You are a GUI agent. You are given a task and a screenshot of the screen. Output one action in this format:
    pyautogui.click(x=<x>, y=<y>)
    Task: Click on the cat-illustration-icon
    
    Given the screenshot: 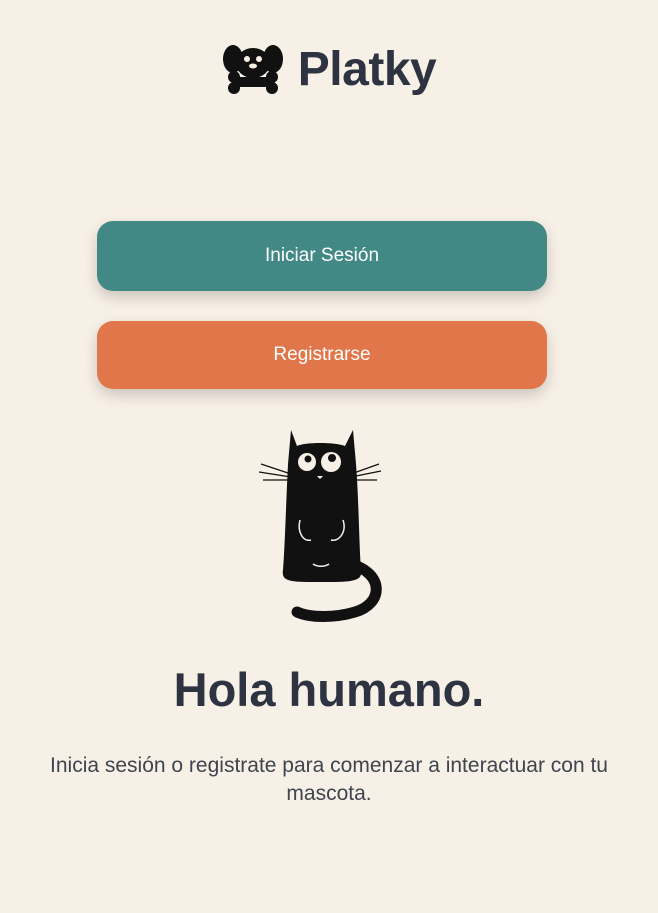 What is the action you would take?
    pyautogui.click(x=320, y=526)
    